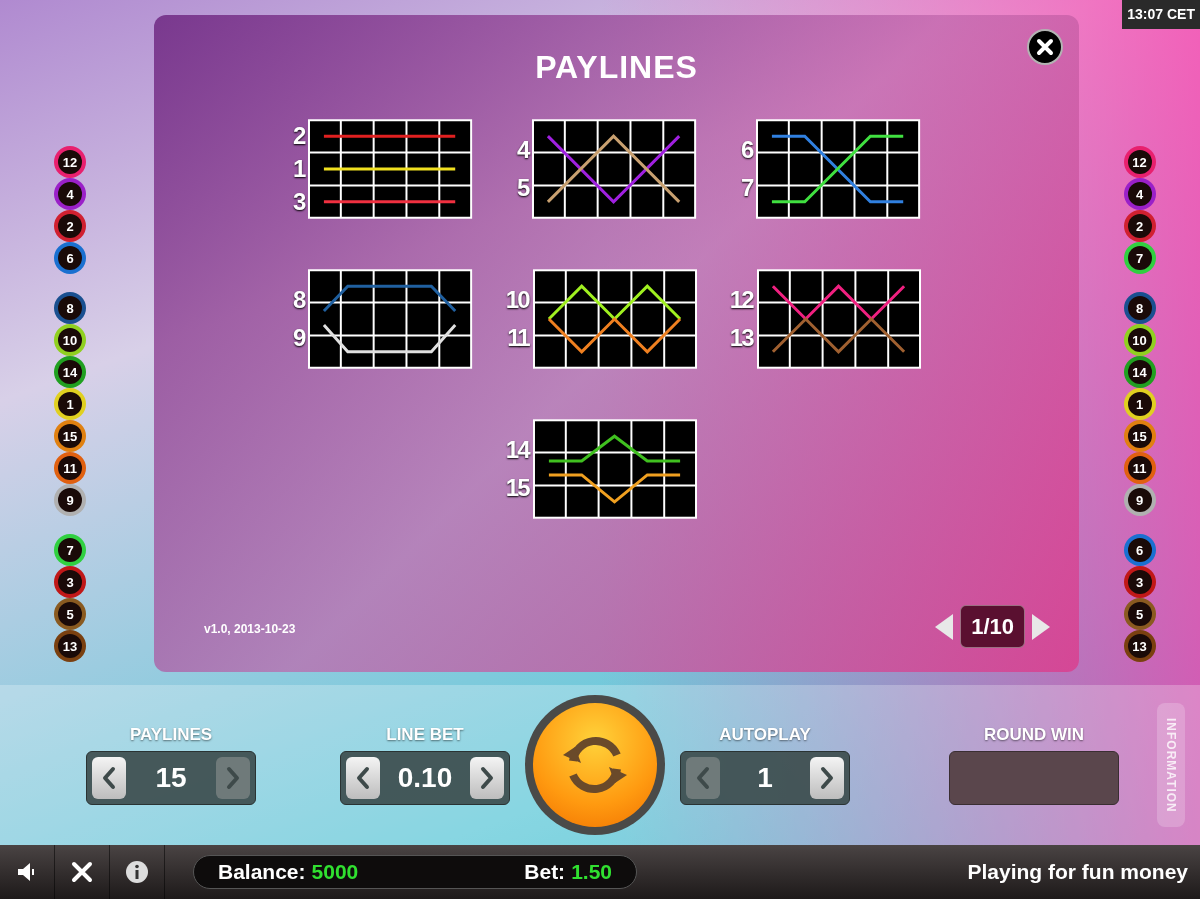  What do you see at coordinates (262, 872) in the screenshot?
I see `balance-label: Balance:` at bounding box center [262, 872].